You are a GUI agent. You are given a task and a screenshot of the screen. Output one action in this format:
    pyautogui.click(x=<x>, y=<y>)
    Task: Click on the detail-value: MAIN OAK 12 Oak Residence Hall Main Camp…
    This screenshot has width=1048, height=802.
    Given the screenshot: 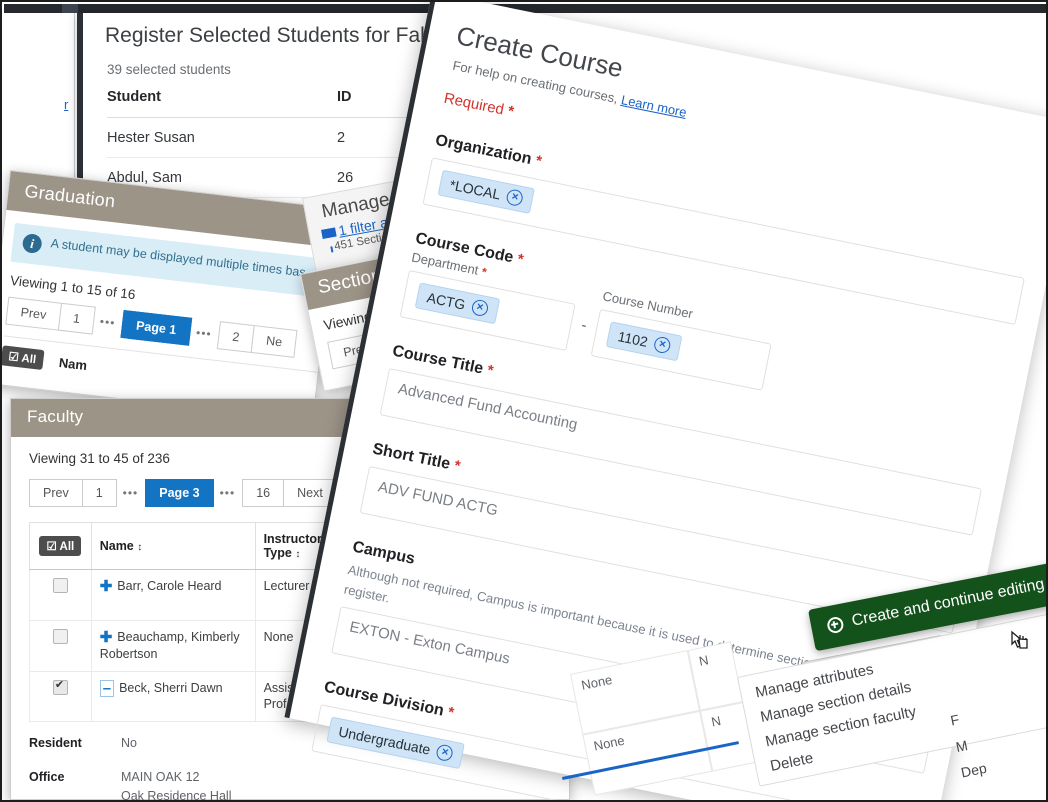 What is the action you would take?
    pyautogui.click(x=176, y=785)
    